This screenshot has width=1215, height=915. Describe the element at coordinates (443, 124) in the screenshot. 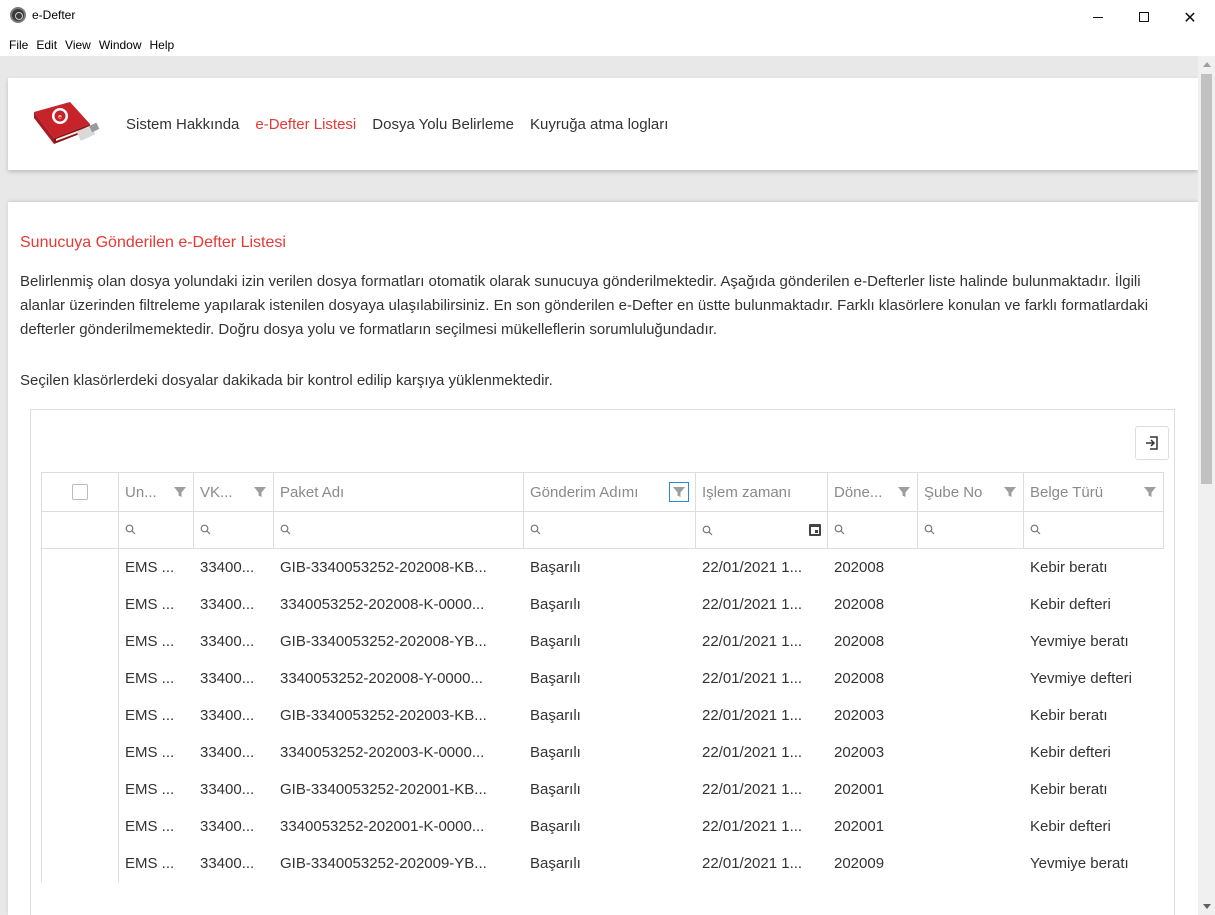

I see `nav-item-dosya-yolu: Dosya Yolu Belirleme` at that location.